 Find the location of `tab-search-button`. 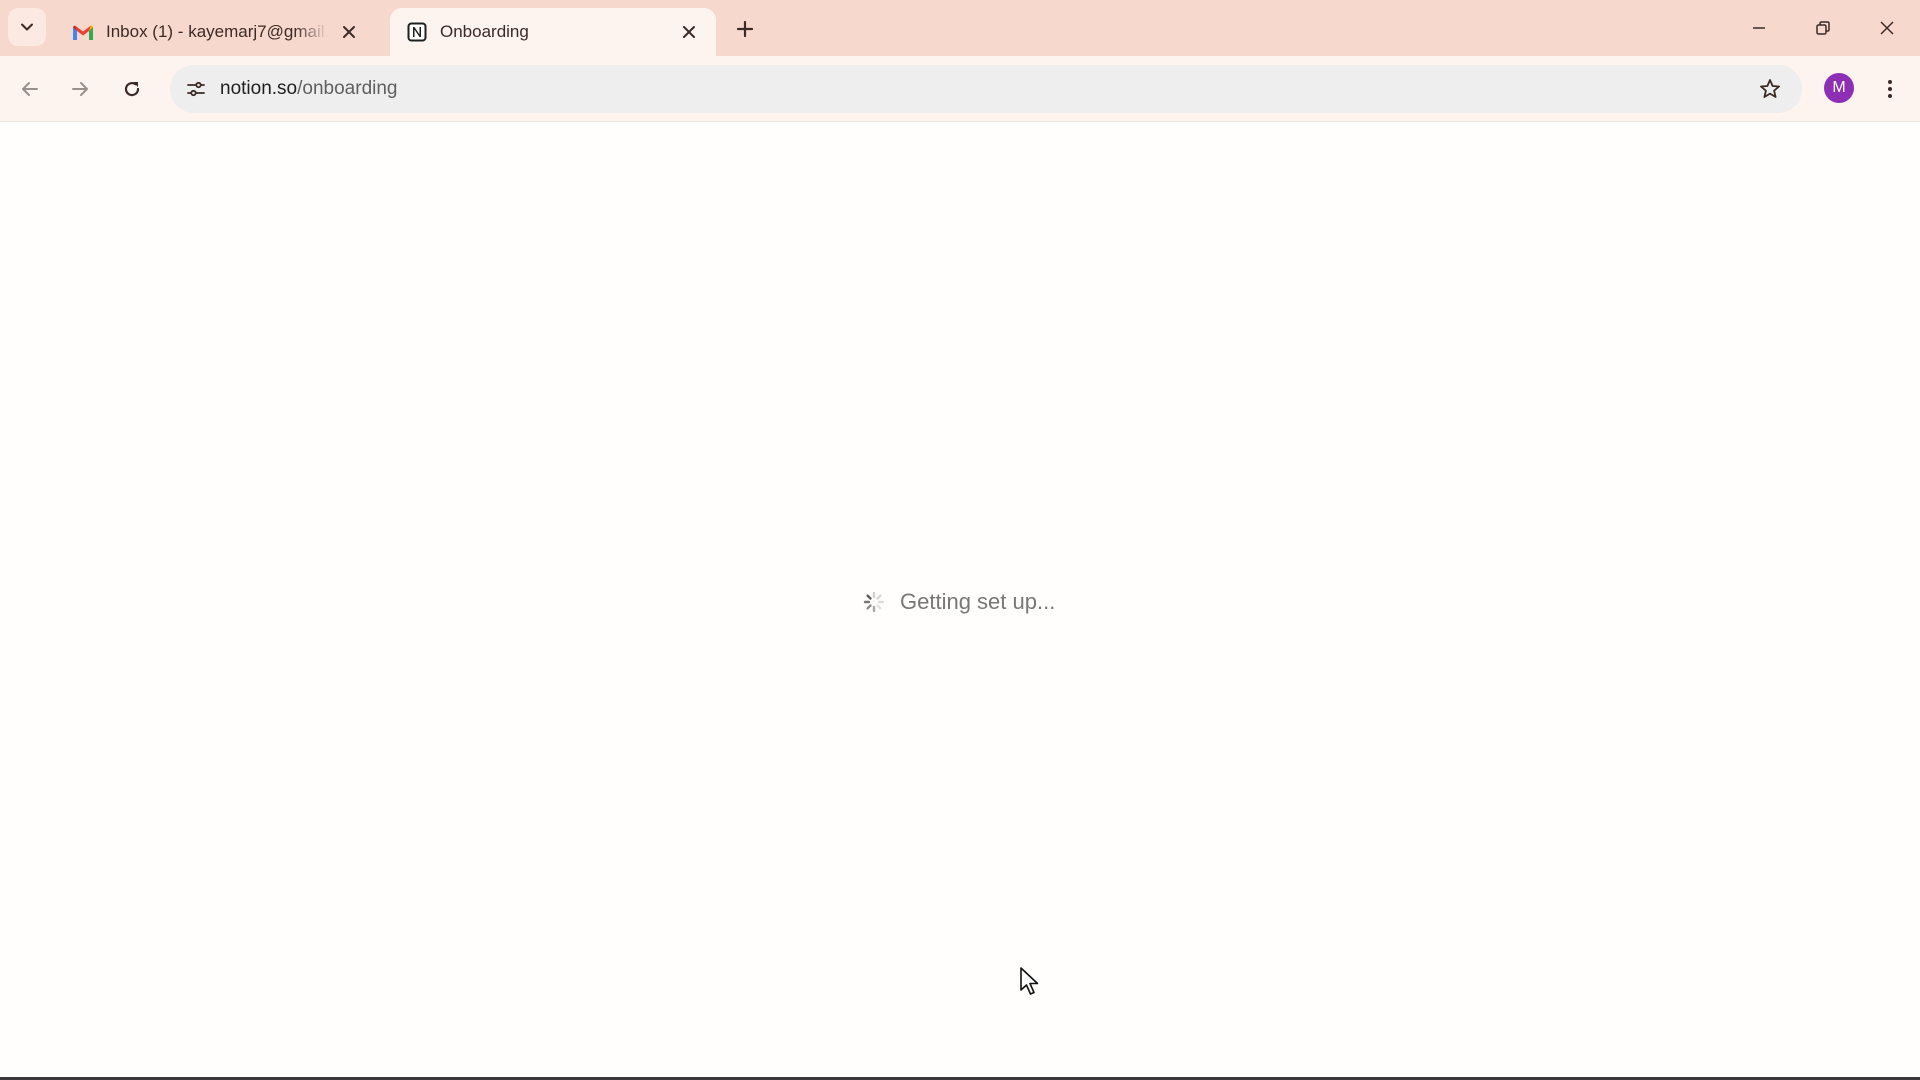

tab-search-button is located at coordinates (27, 27).